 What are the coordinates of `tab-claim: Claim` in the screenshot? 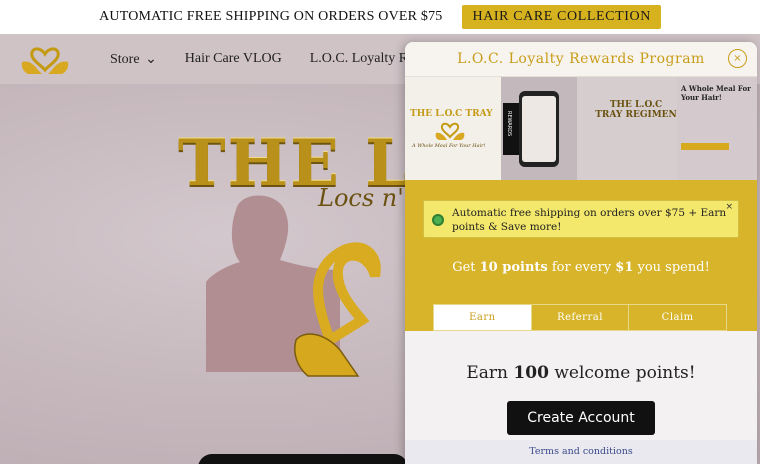 It's located at (678, 317).